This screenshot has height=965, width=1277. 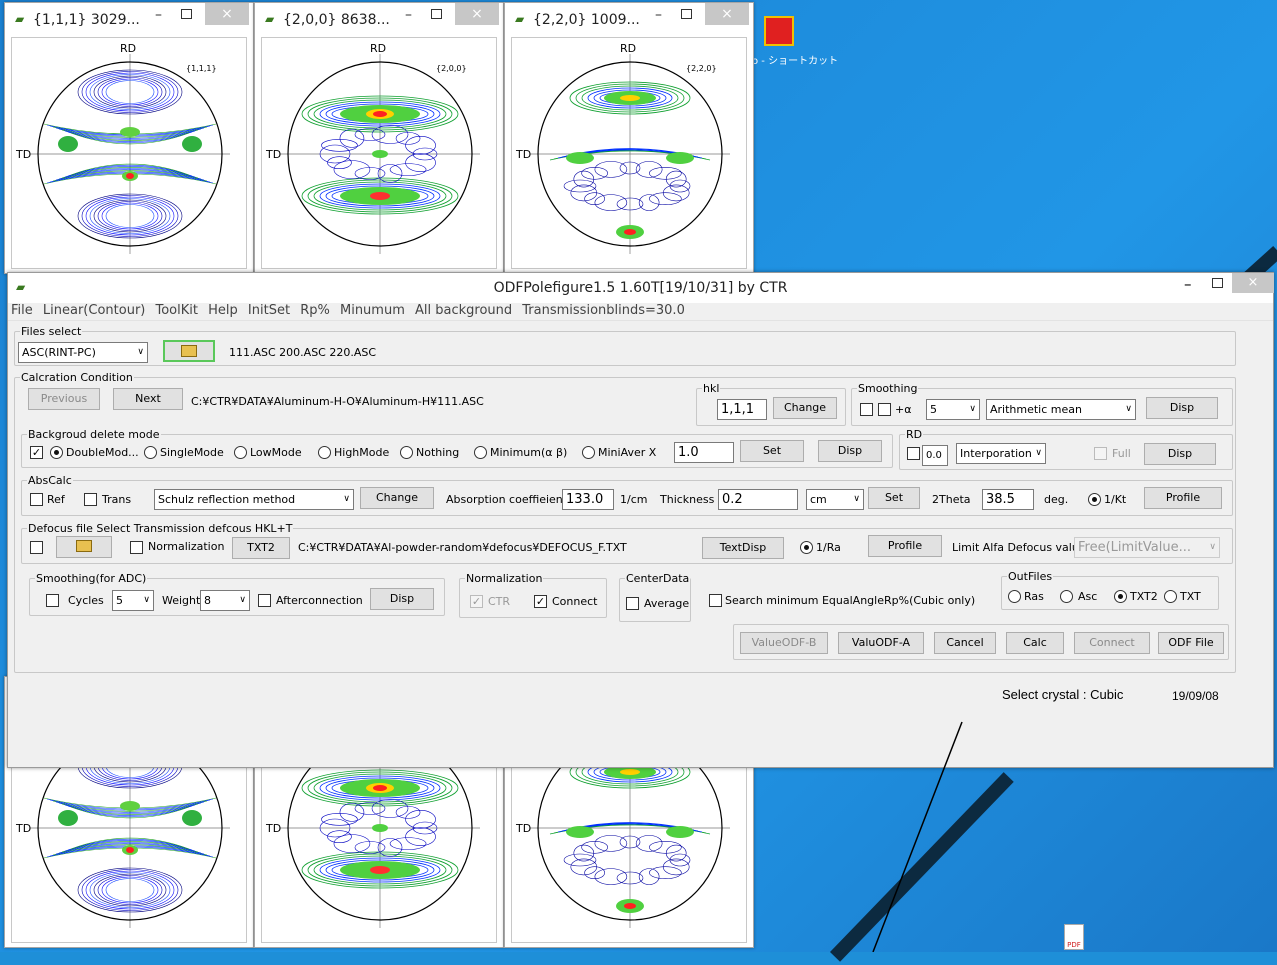 What do you see at coordinates (884, 409) in the screenshot?
I see `alpha-checkbox` at bounding box center [884, 409].